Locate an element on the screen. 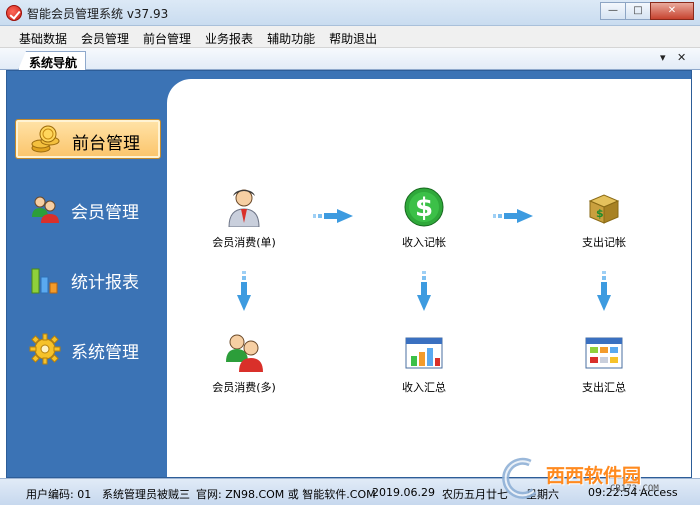 The height and width of the screenshot is (505, 700). status-lunar-date: 农历五月廿七 is located at coordinates (475, 494).